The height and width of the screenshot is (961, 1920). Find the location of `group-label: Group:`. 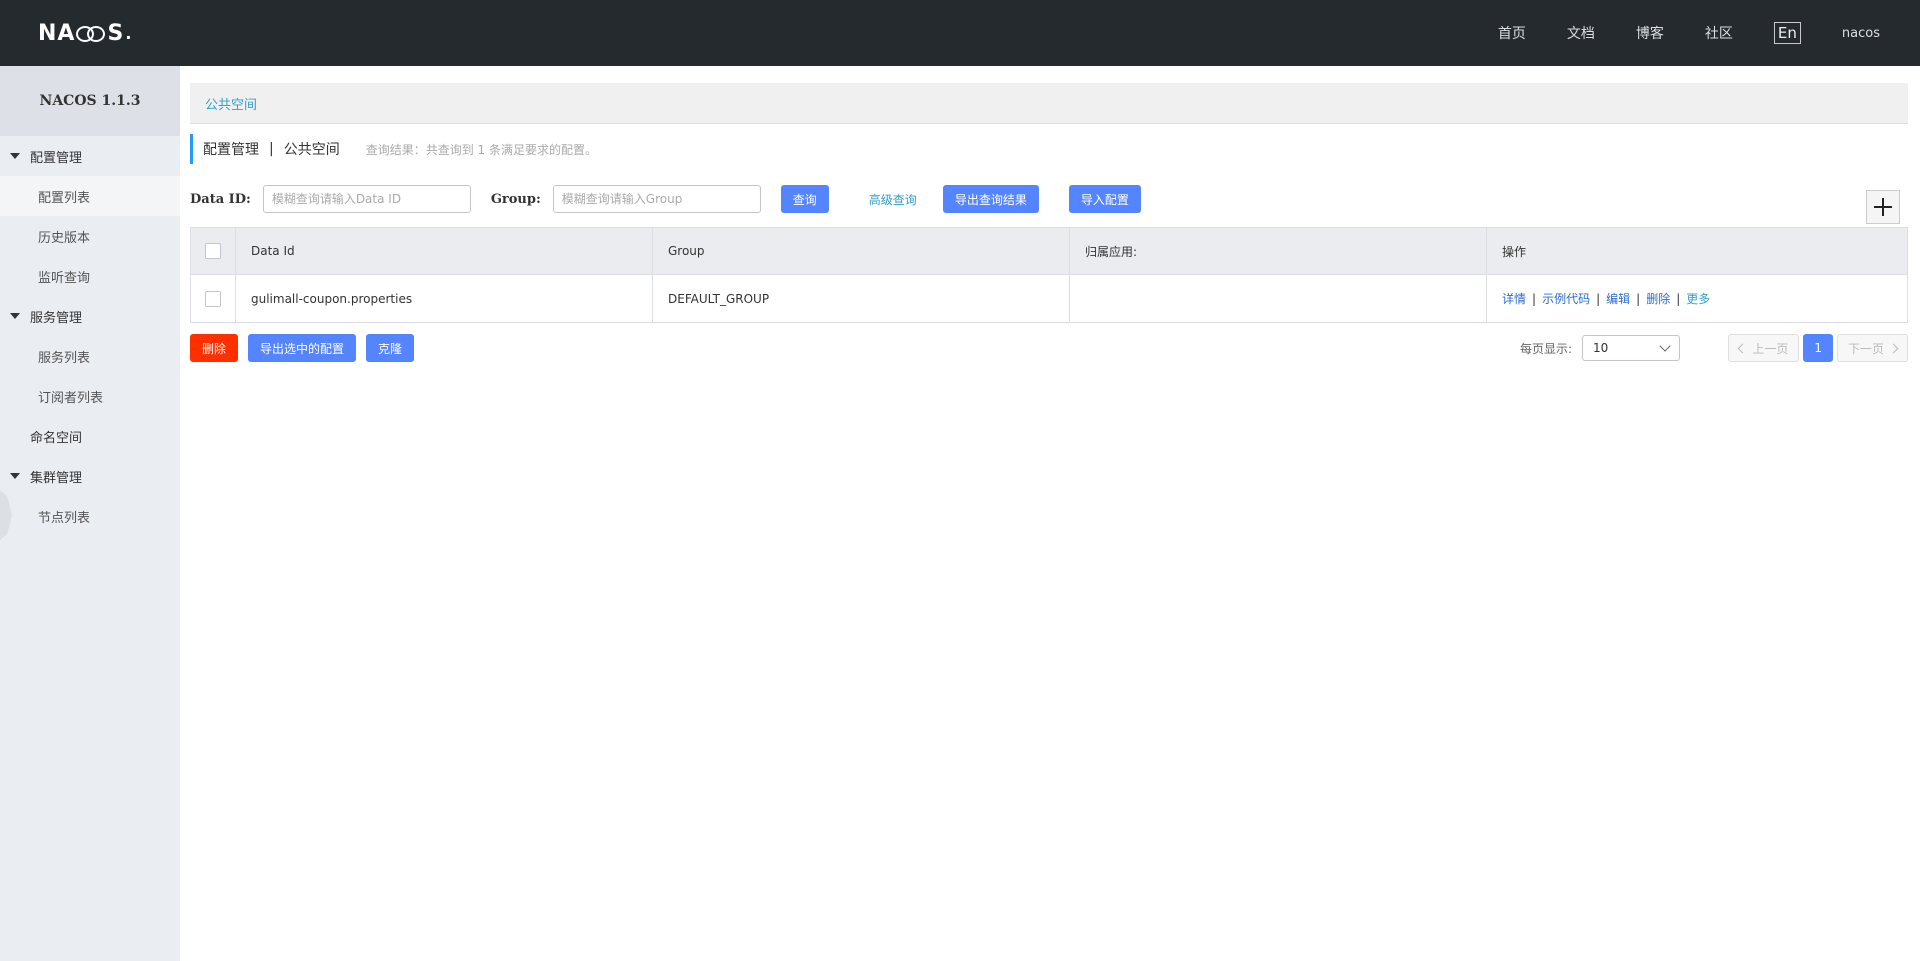

group-label: Group: is located at coordinates (515, 199).